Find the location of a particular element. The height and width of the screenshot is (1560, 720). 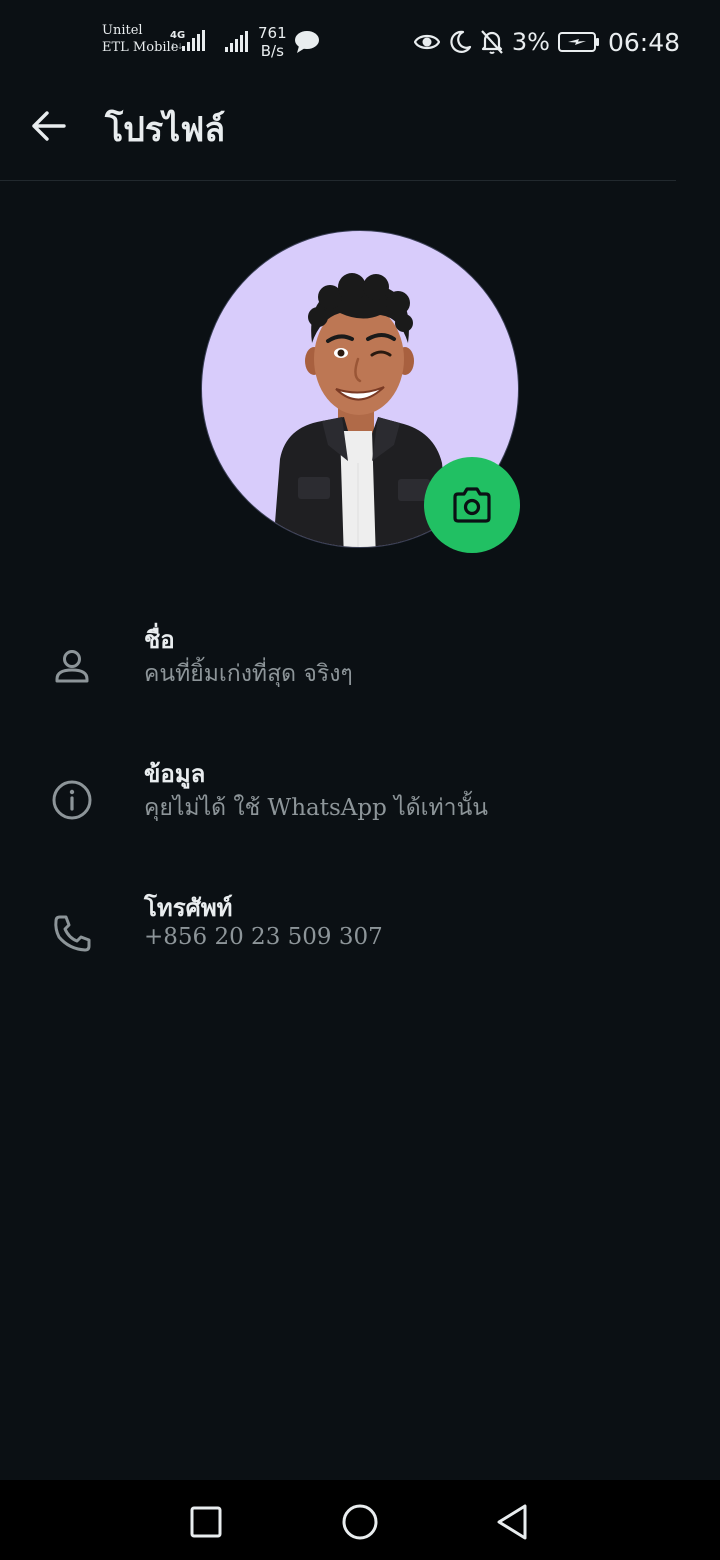

recents-button is located at coordinates (206, 1522).